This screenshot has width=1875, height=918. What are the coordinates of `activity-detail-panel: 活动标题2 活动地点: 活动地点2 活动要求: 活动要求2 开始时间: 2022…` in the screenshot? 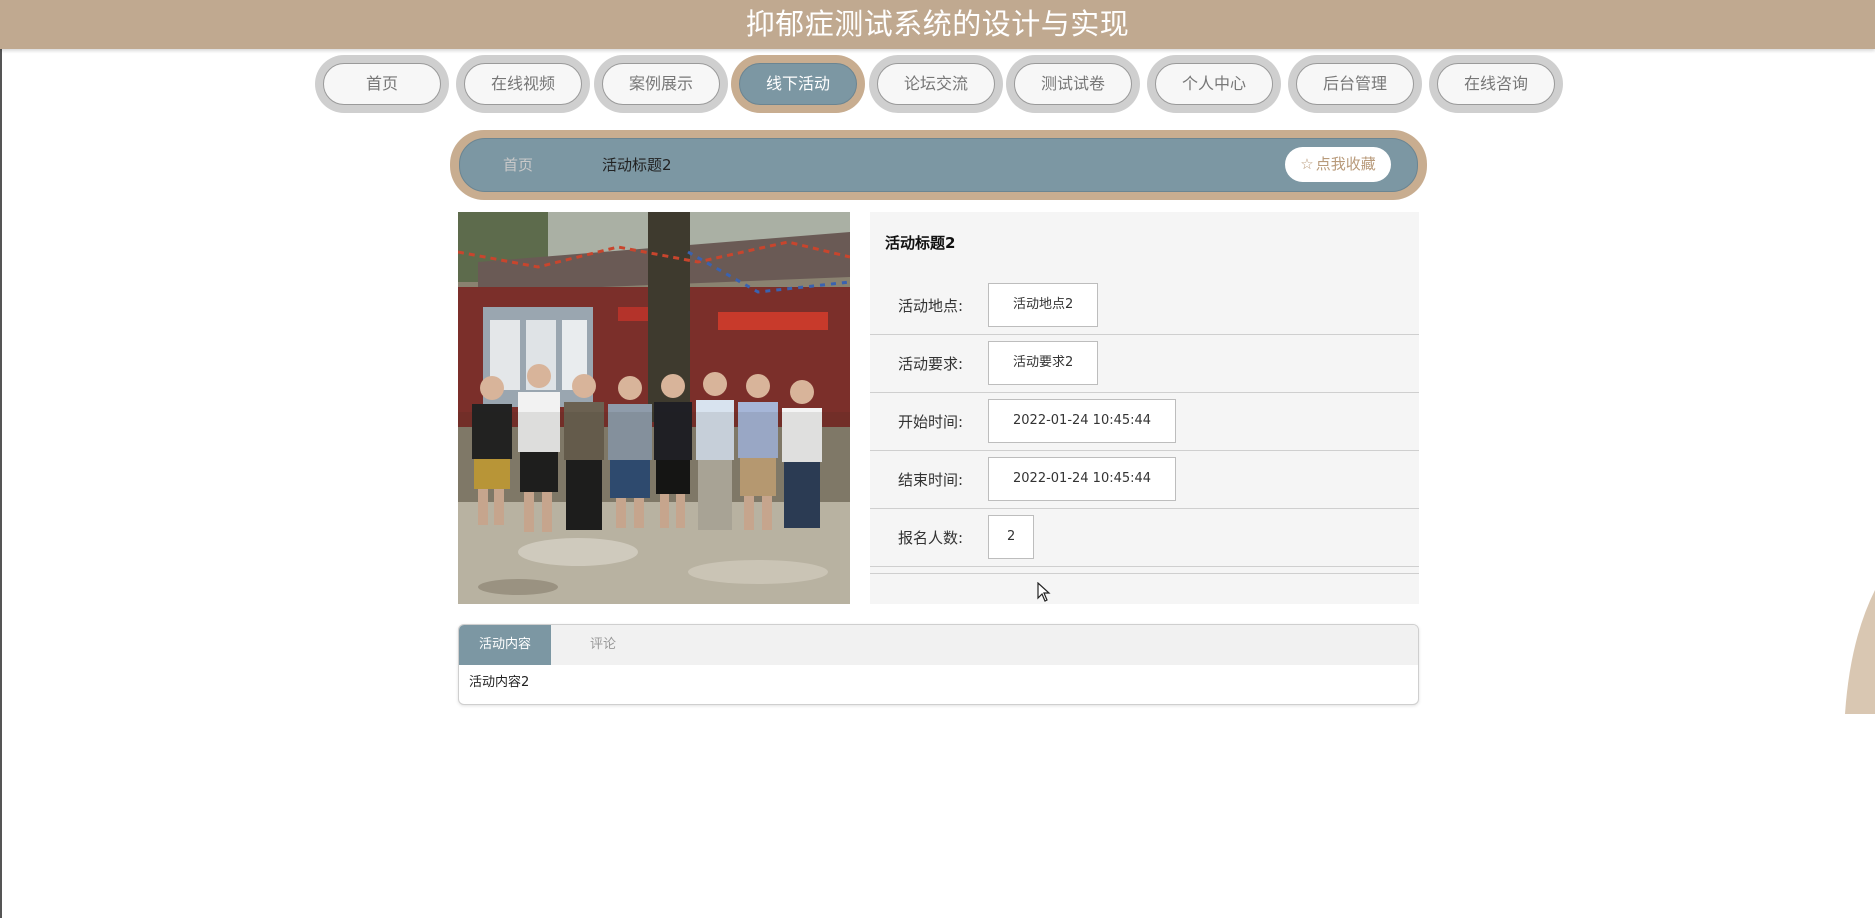 It's located at (1144, 408).